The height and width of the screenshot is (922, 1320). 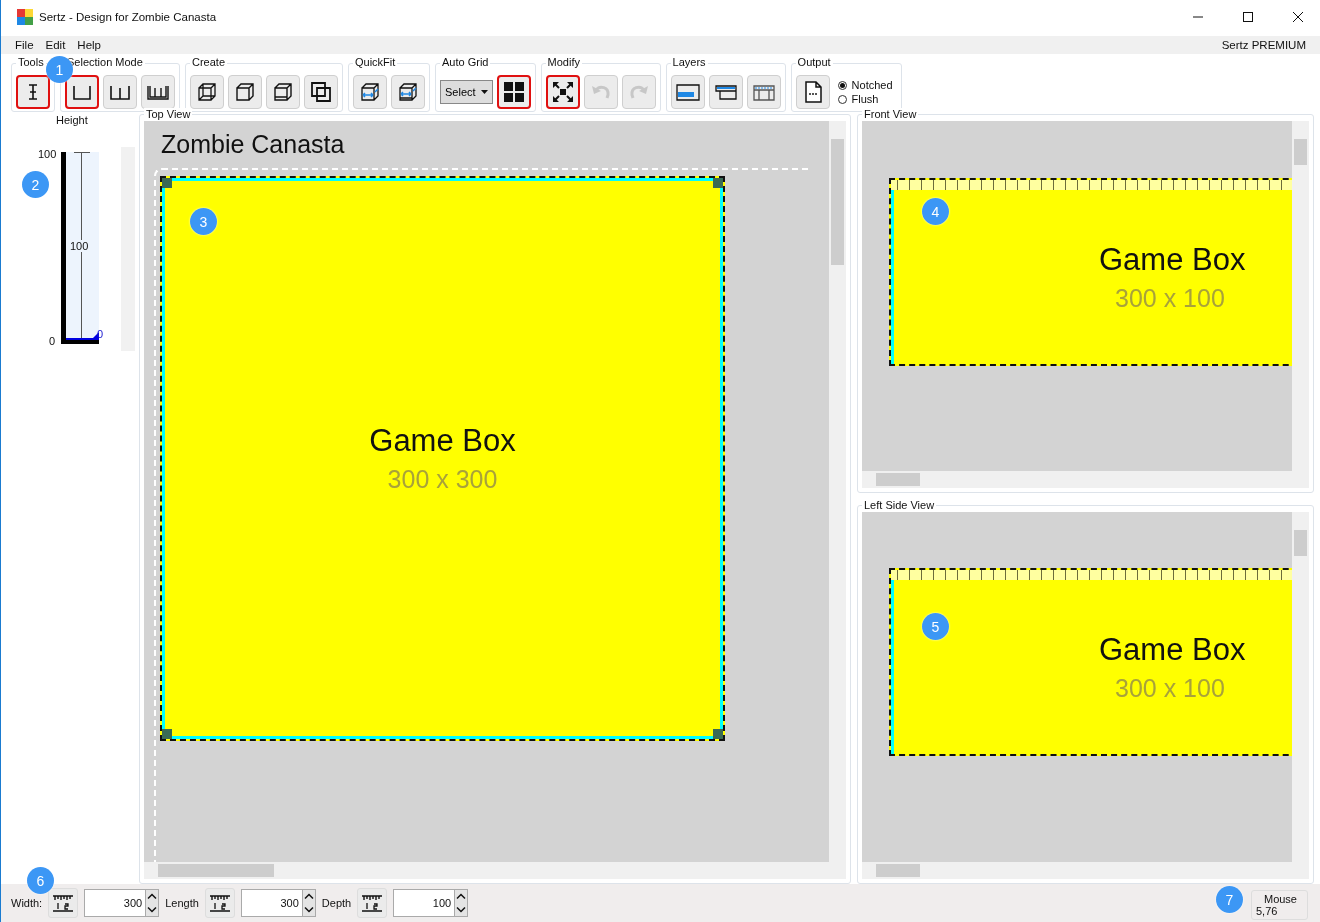 I want to click on expand-icon, so click(x=562, y=92).